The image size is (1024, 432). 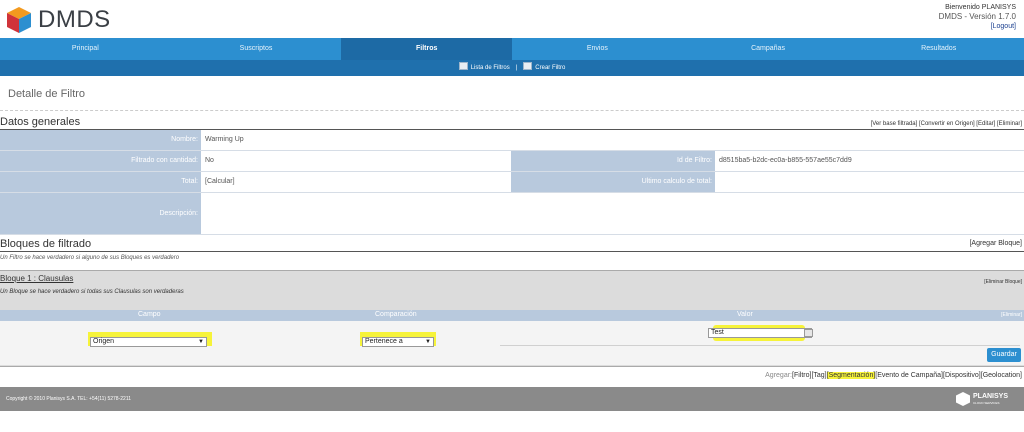 What do you see at coordinates (963, 399) in the screenshot?
I see `planisys-hex-icon` at bounding box center [963, 399].